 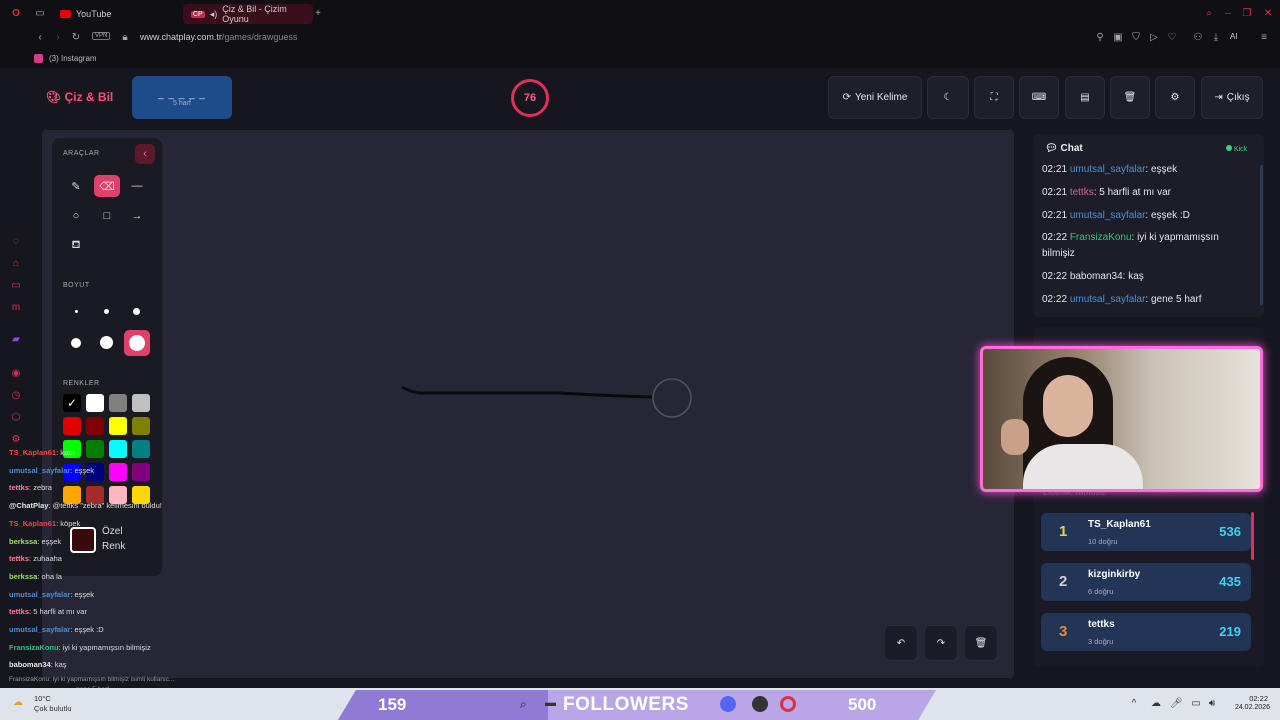 I want to click on followers-label: FOLLOWERS, so click(x=626, y=704).